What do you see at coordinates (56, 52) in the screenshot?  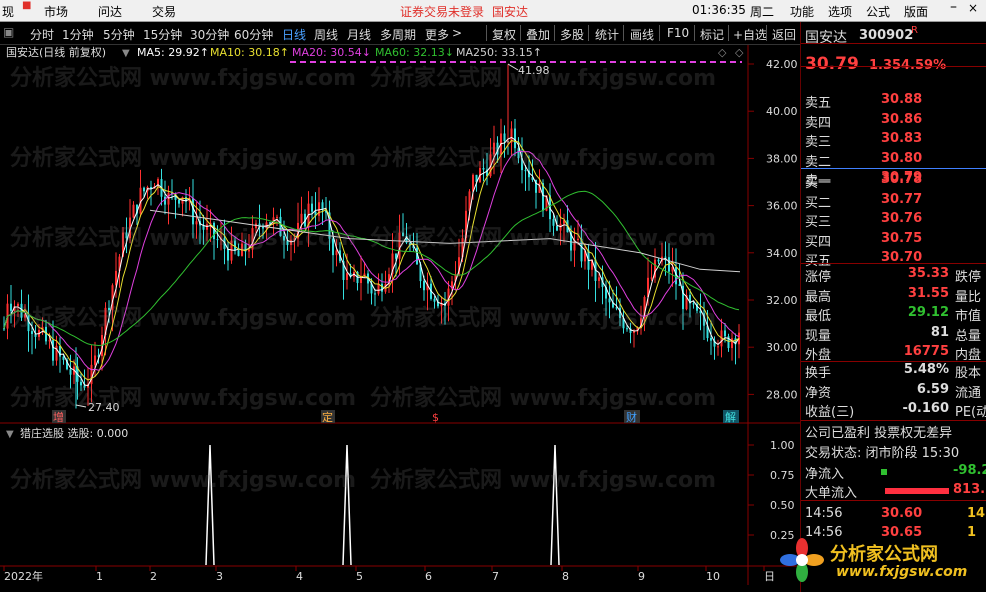 I see `chart-title: 国安达(日线 前复权)` at bounding box center [56, 52].